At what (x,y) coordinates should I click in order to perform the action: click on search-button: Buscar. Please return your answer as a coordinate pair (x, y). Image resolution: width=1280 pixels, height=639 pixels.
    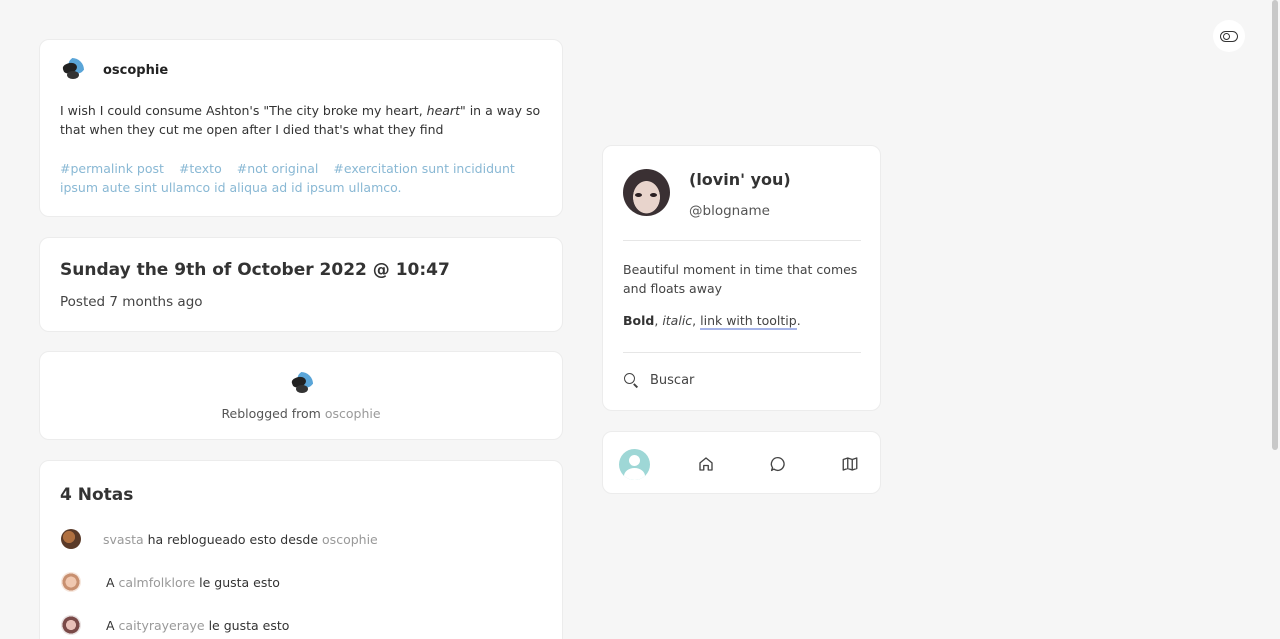
    Looking at the image, I should click on (658, 380).